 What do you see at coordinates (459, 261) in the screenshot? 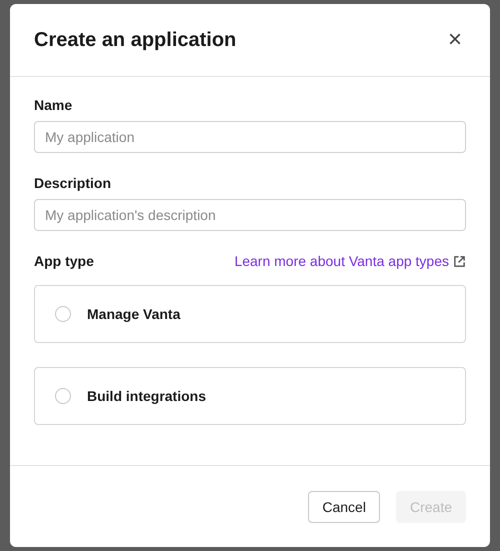
I see `external-link-icon` at bounding box center [459, 261].